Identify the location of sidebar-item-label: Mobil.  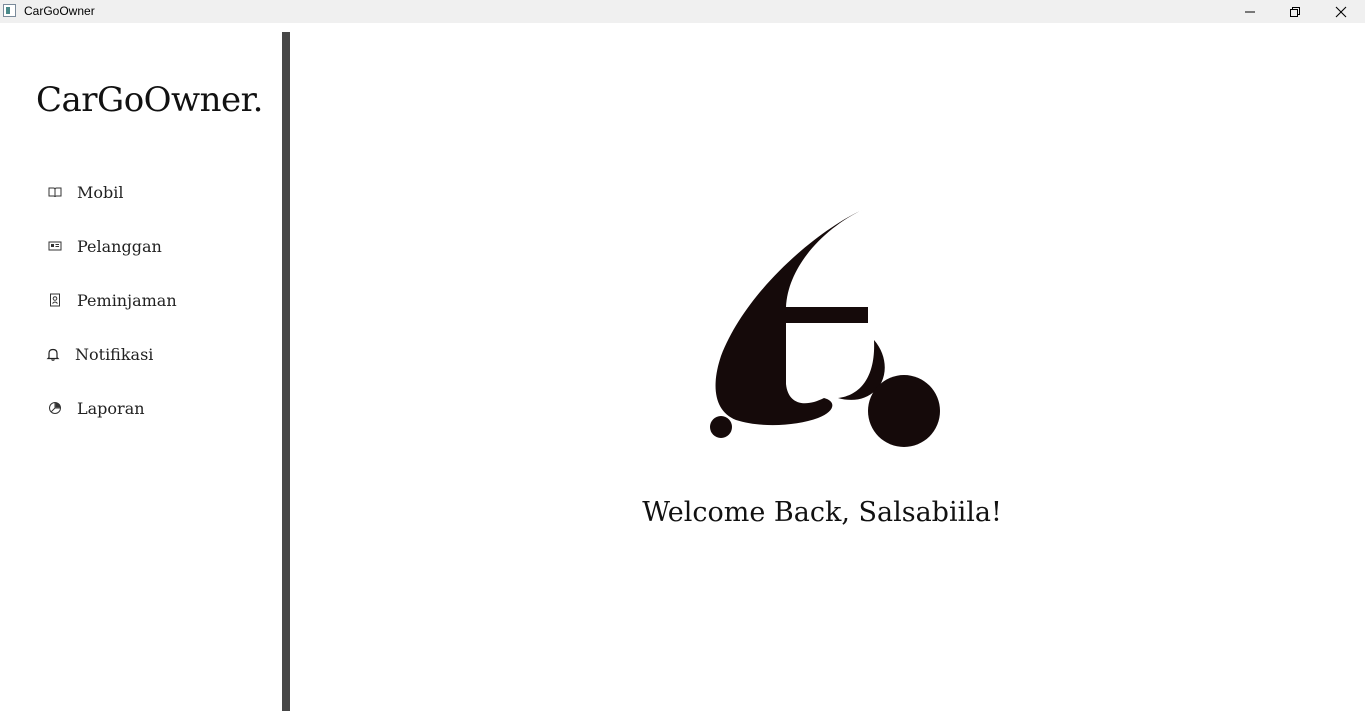
(100, 192).